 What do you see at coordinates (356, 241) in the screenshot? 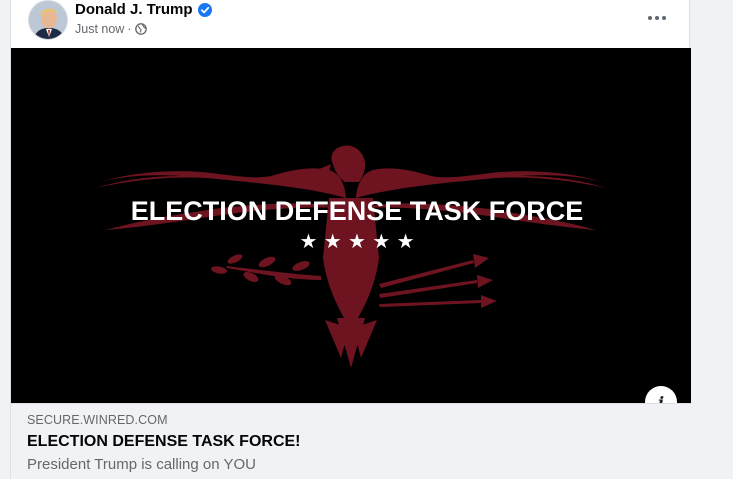
I see `image-stars: ★ ★ ★ ★ ★` at bounding box center [356, 241].